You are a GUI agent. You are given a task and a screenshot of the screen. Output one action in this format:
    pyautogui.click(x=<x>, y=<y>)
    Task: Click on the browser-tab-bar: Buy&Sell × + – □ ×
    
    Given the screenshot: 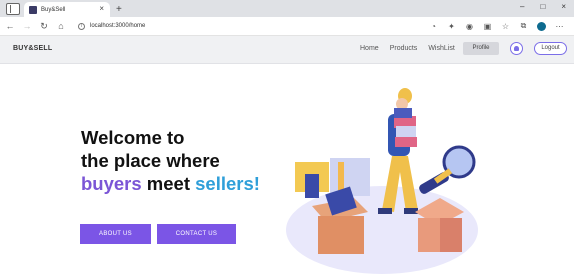 What is the action you would take?
    pyautogui.click(x=287, y=8)
    